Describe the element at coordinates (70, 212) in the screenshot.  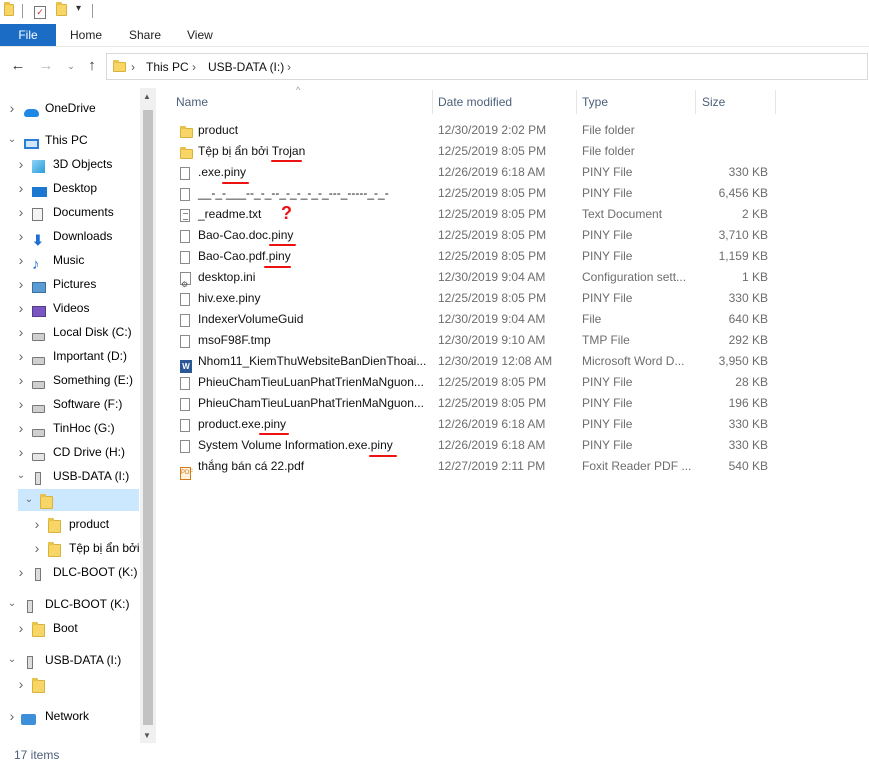
I see `sidebar-item: › Documents` at that location.